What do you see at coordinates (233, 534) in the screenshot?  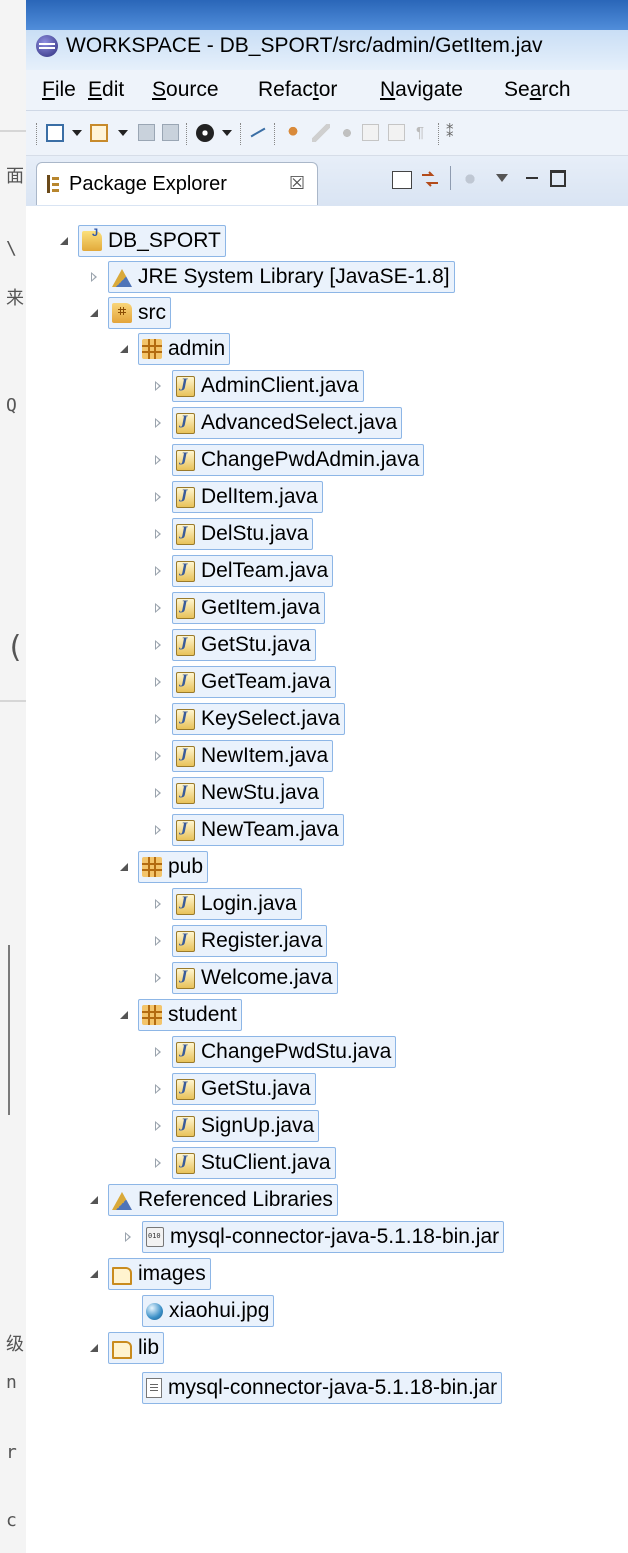 I see `tree-file: DelStu.java` at bounding box center [233, 534].